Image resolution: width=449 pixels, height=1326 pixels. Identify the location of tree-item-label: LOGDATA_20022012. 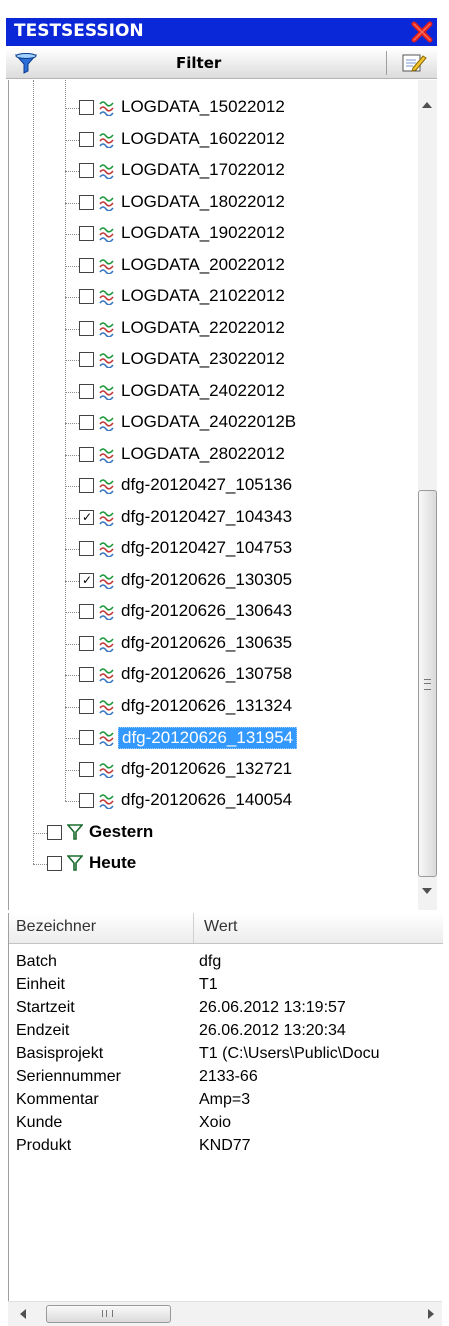
(203, 265).